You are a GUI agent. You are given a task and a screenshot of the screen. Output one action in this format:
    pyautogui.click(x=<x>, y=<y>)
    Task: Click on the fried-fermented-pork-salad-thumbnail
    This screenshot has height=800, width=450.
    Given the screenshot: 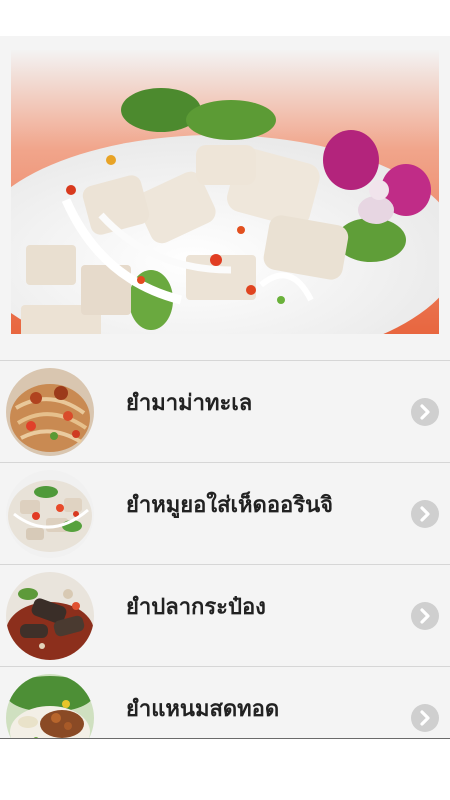 What is the action you would take?
    pyautogui.click(x=50, y=706)
    